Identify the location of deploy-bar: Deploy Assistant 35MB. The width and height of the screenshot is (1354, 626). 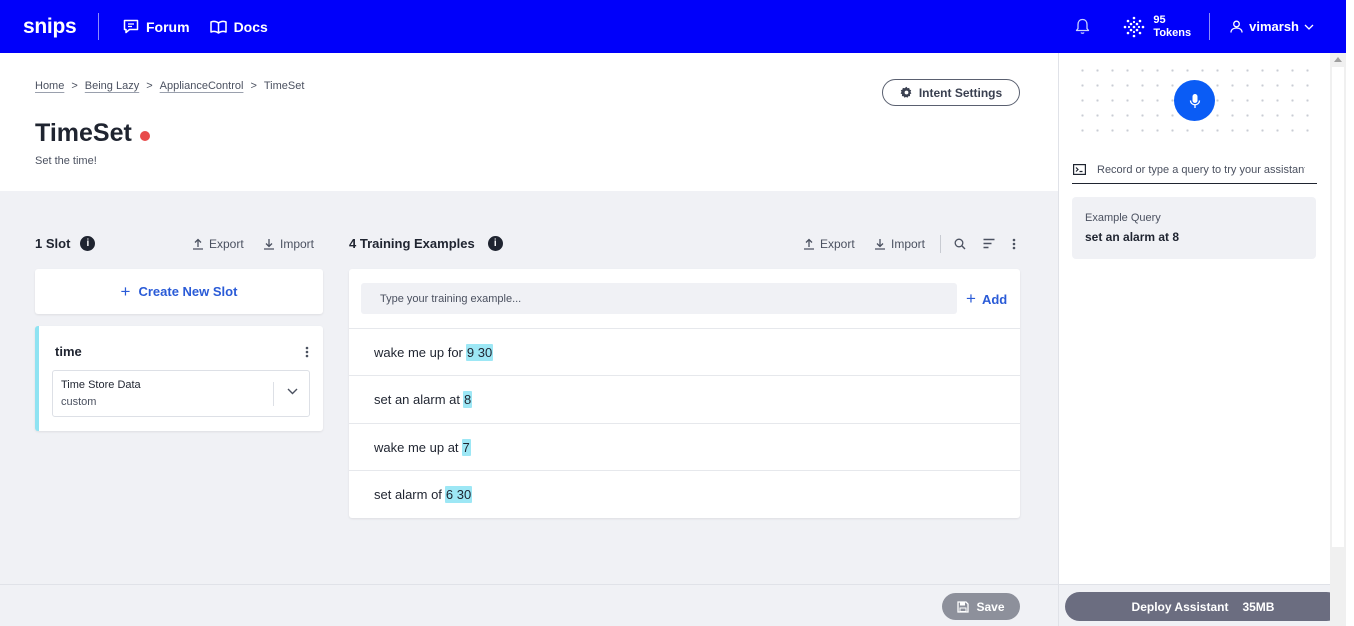
(1200, 605).